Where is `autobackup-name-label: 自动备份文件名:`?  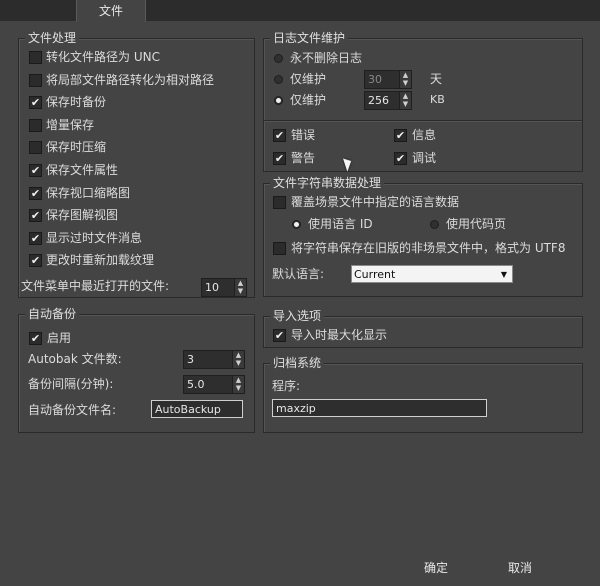 autobackup-name-label: 自动备份文件名: is located at coordinates (72, 410).